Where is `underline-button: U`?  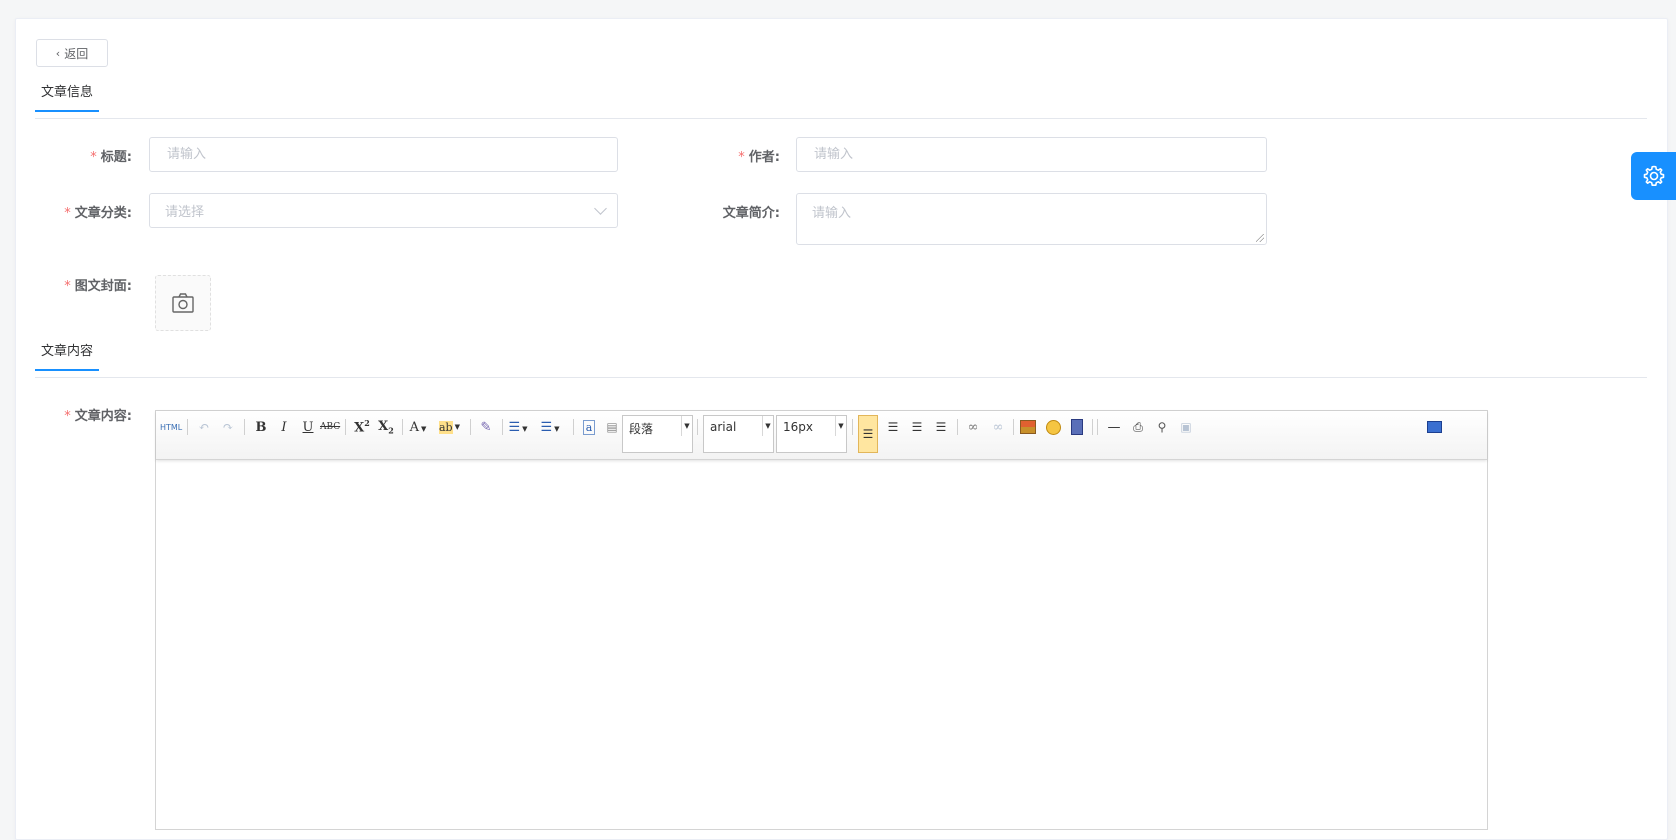
underline-button: U is located at coordinates (308, 427).